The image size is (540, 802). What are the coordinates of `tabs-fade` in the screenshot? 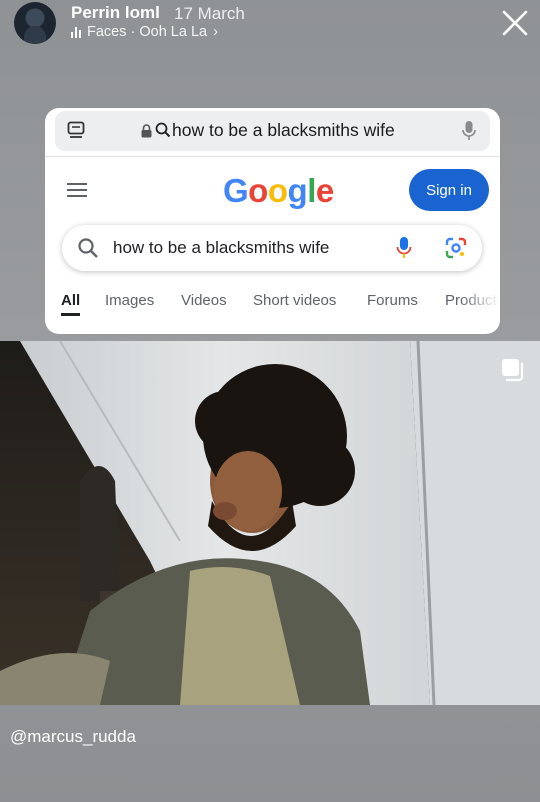 It's located at (480, 305).